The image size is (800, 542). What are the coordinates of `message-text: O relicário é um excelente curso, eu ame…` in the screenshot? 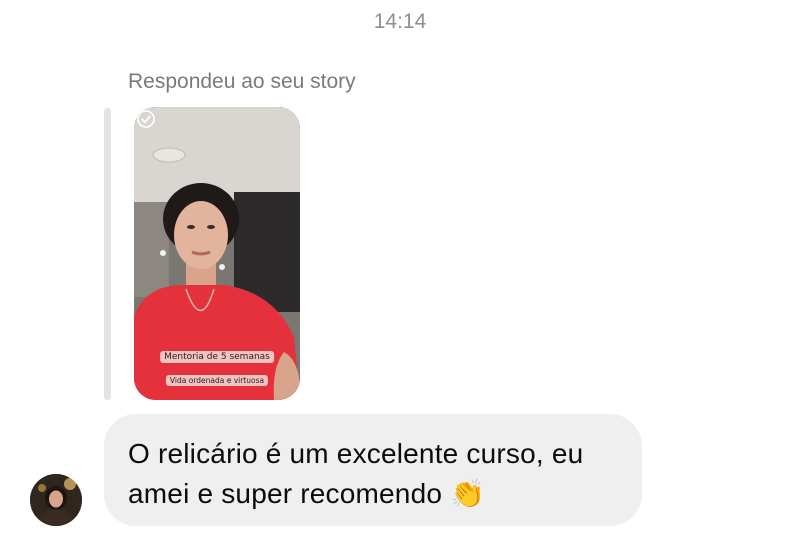 It's located at (356, 473).